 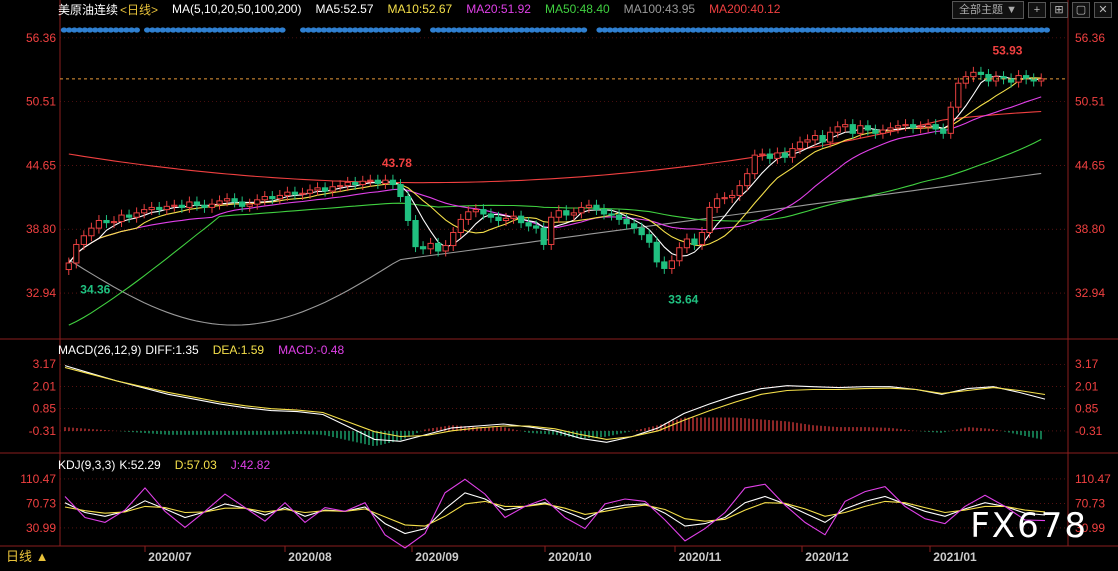 What do you see at coordinates (1059, 10) in the screenshot?
I see `fit-icon: ⊞` at bounding box center [1059, 10].